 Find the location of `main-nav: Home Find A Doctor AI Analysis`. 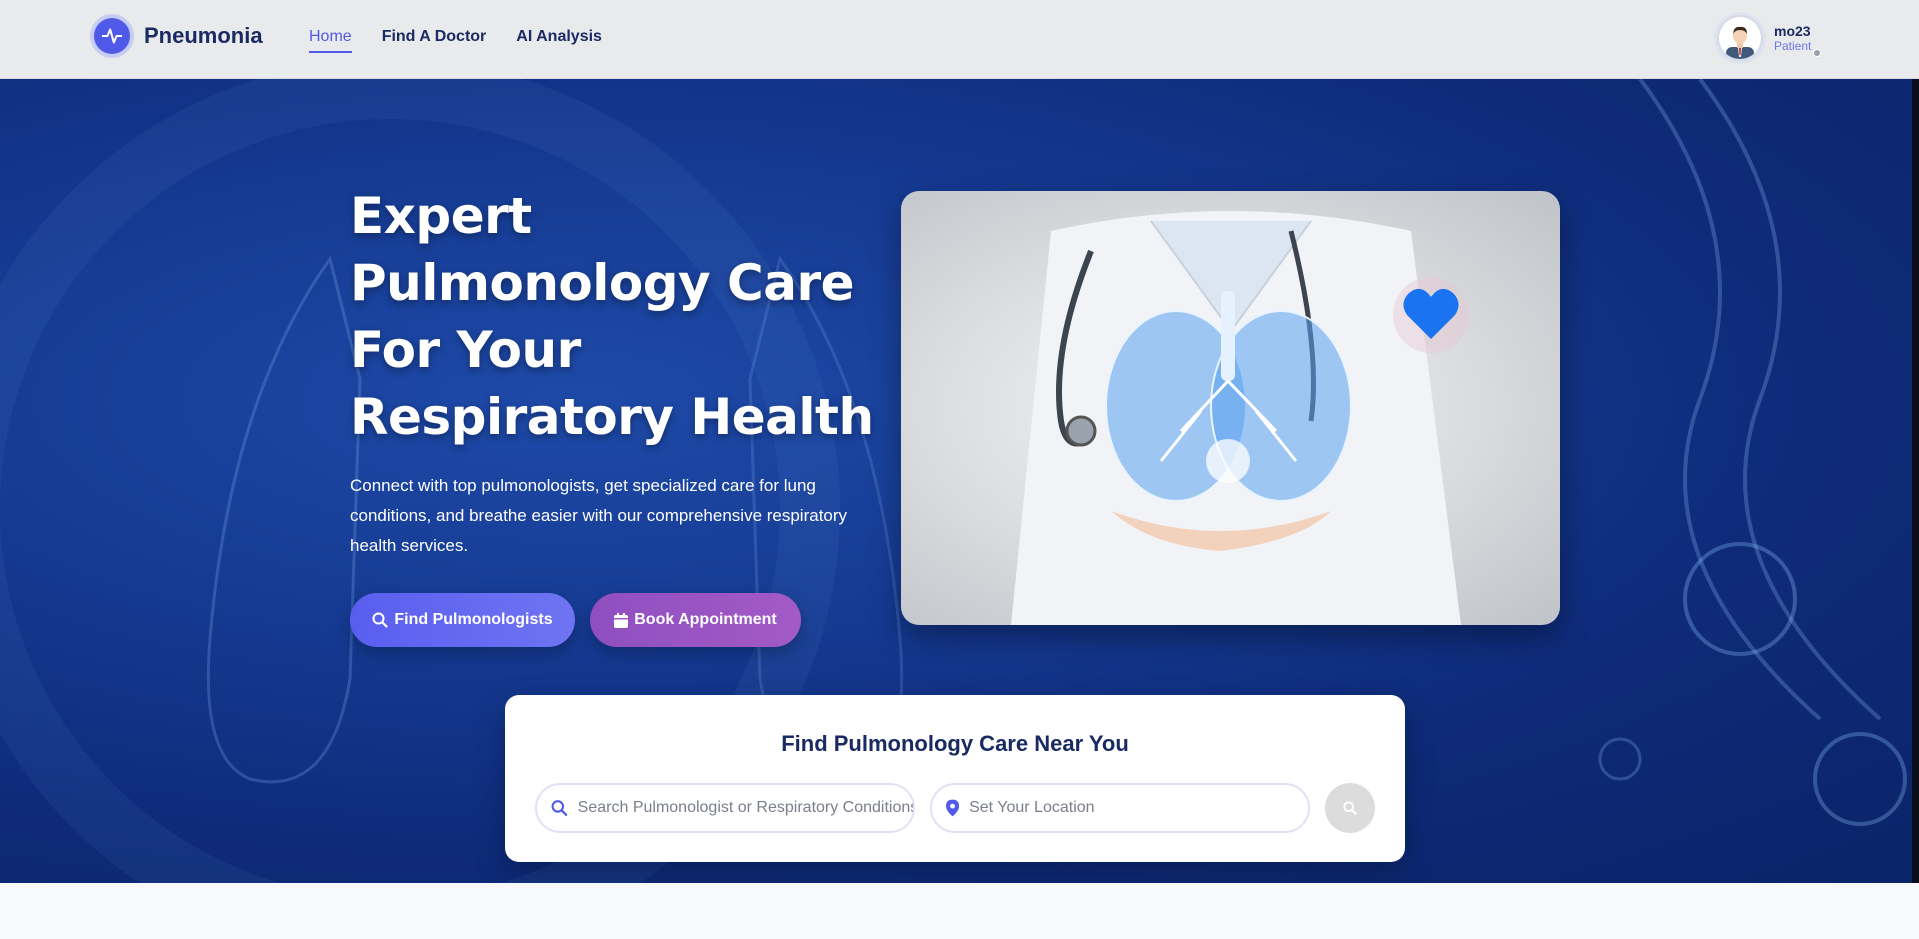

main-nav: Home Find A Doctor AI Analysis is located at coordinates (455, 40).